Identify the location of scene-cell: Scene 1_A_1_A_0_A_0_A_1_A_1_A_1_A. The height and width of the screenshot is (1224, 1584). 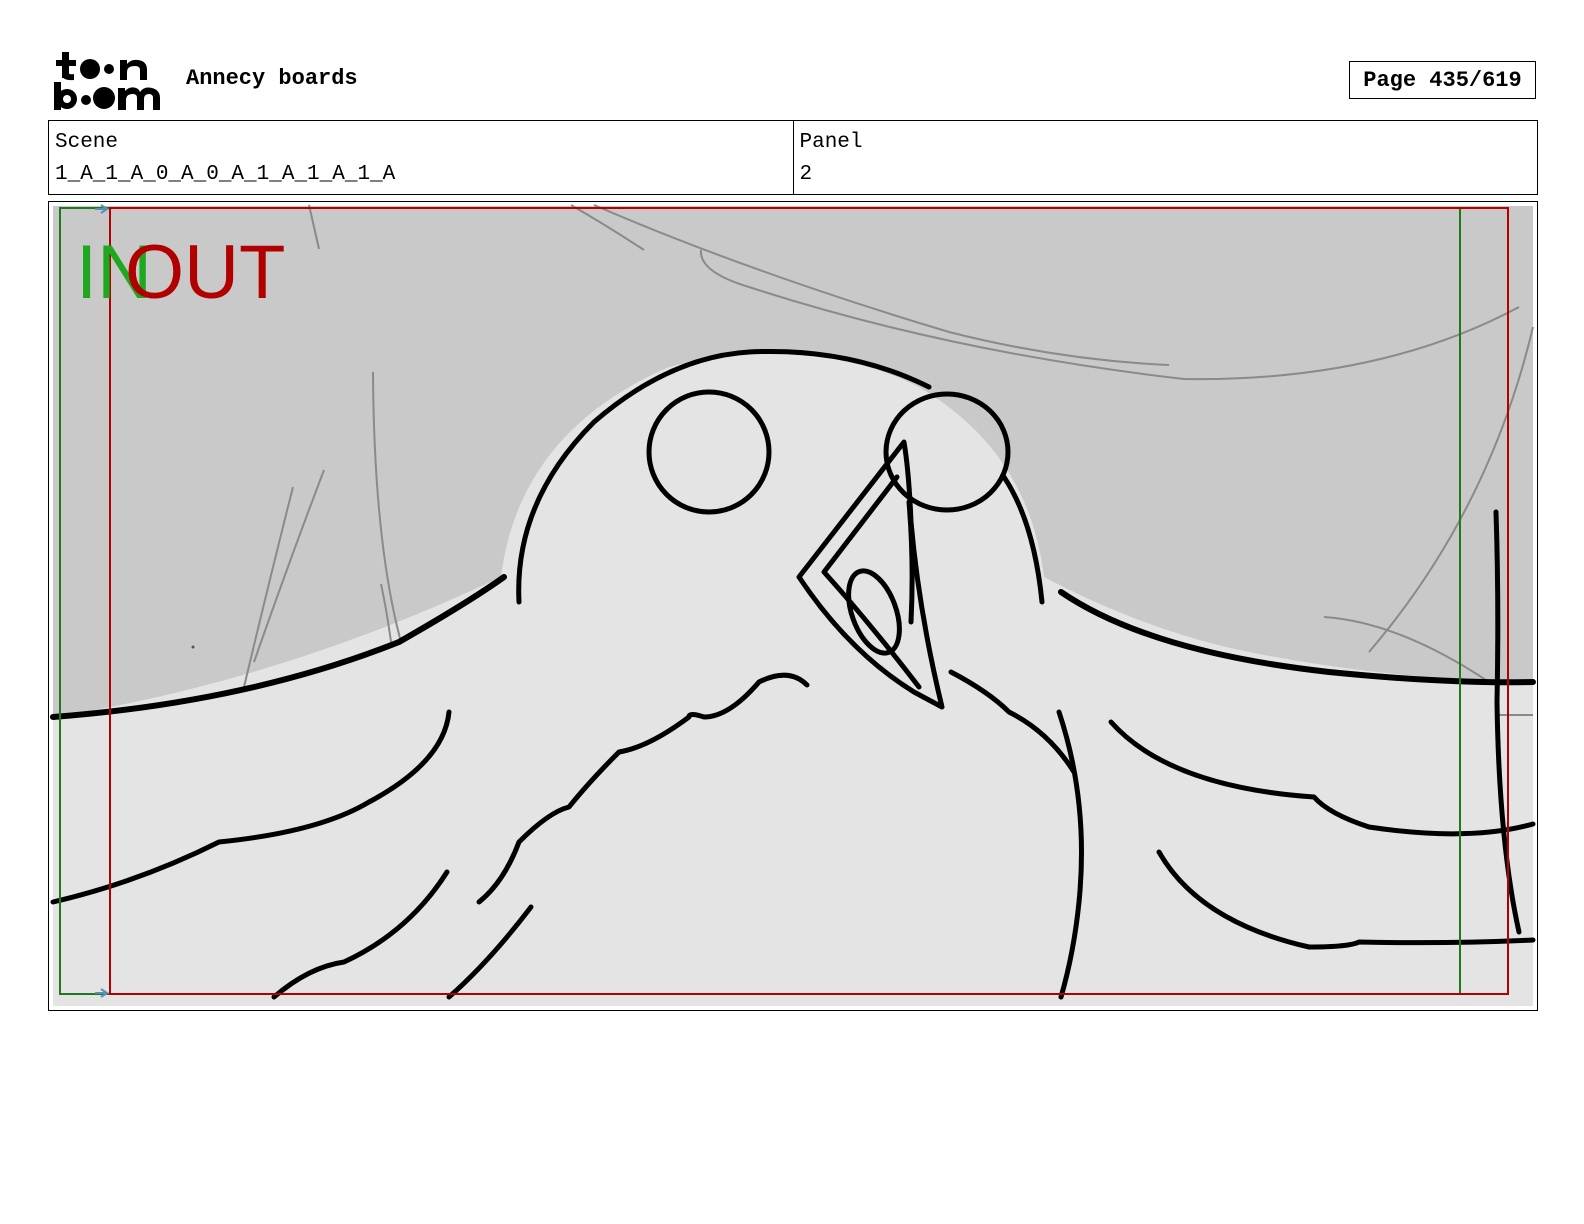
(421, 157).